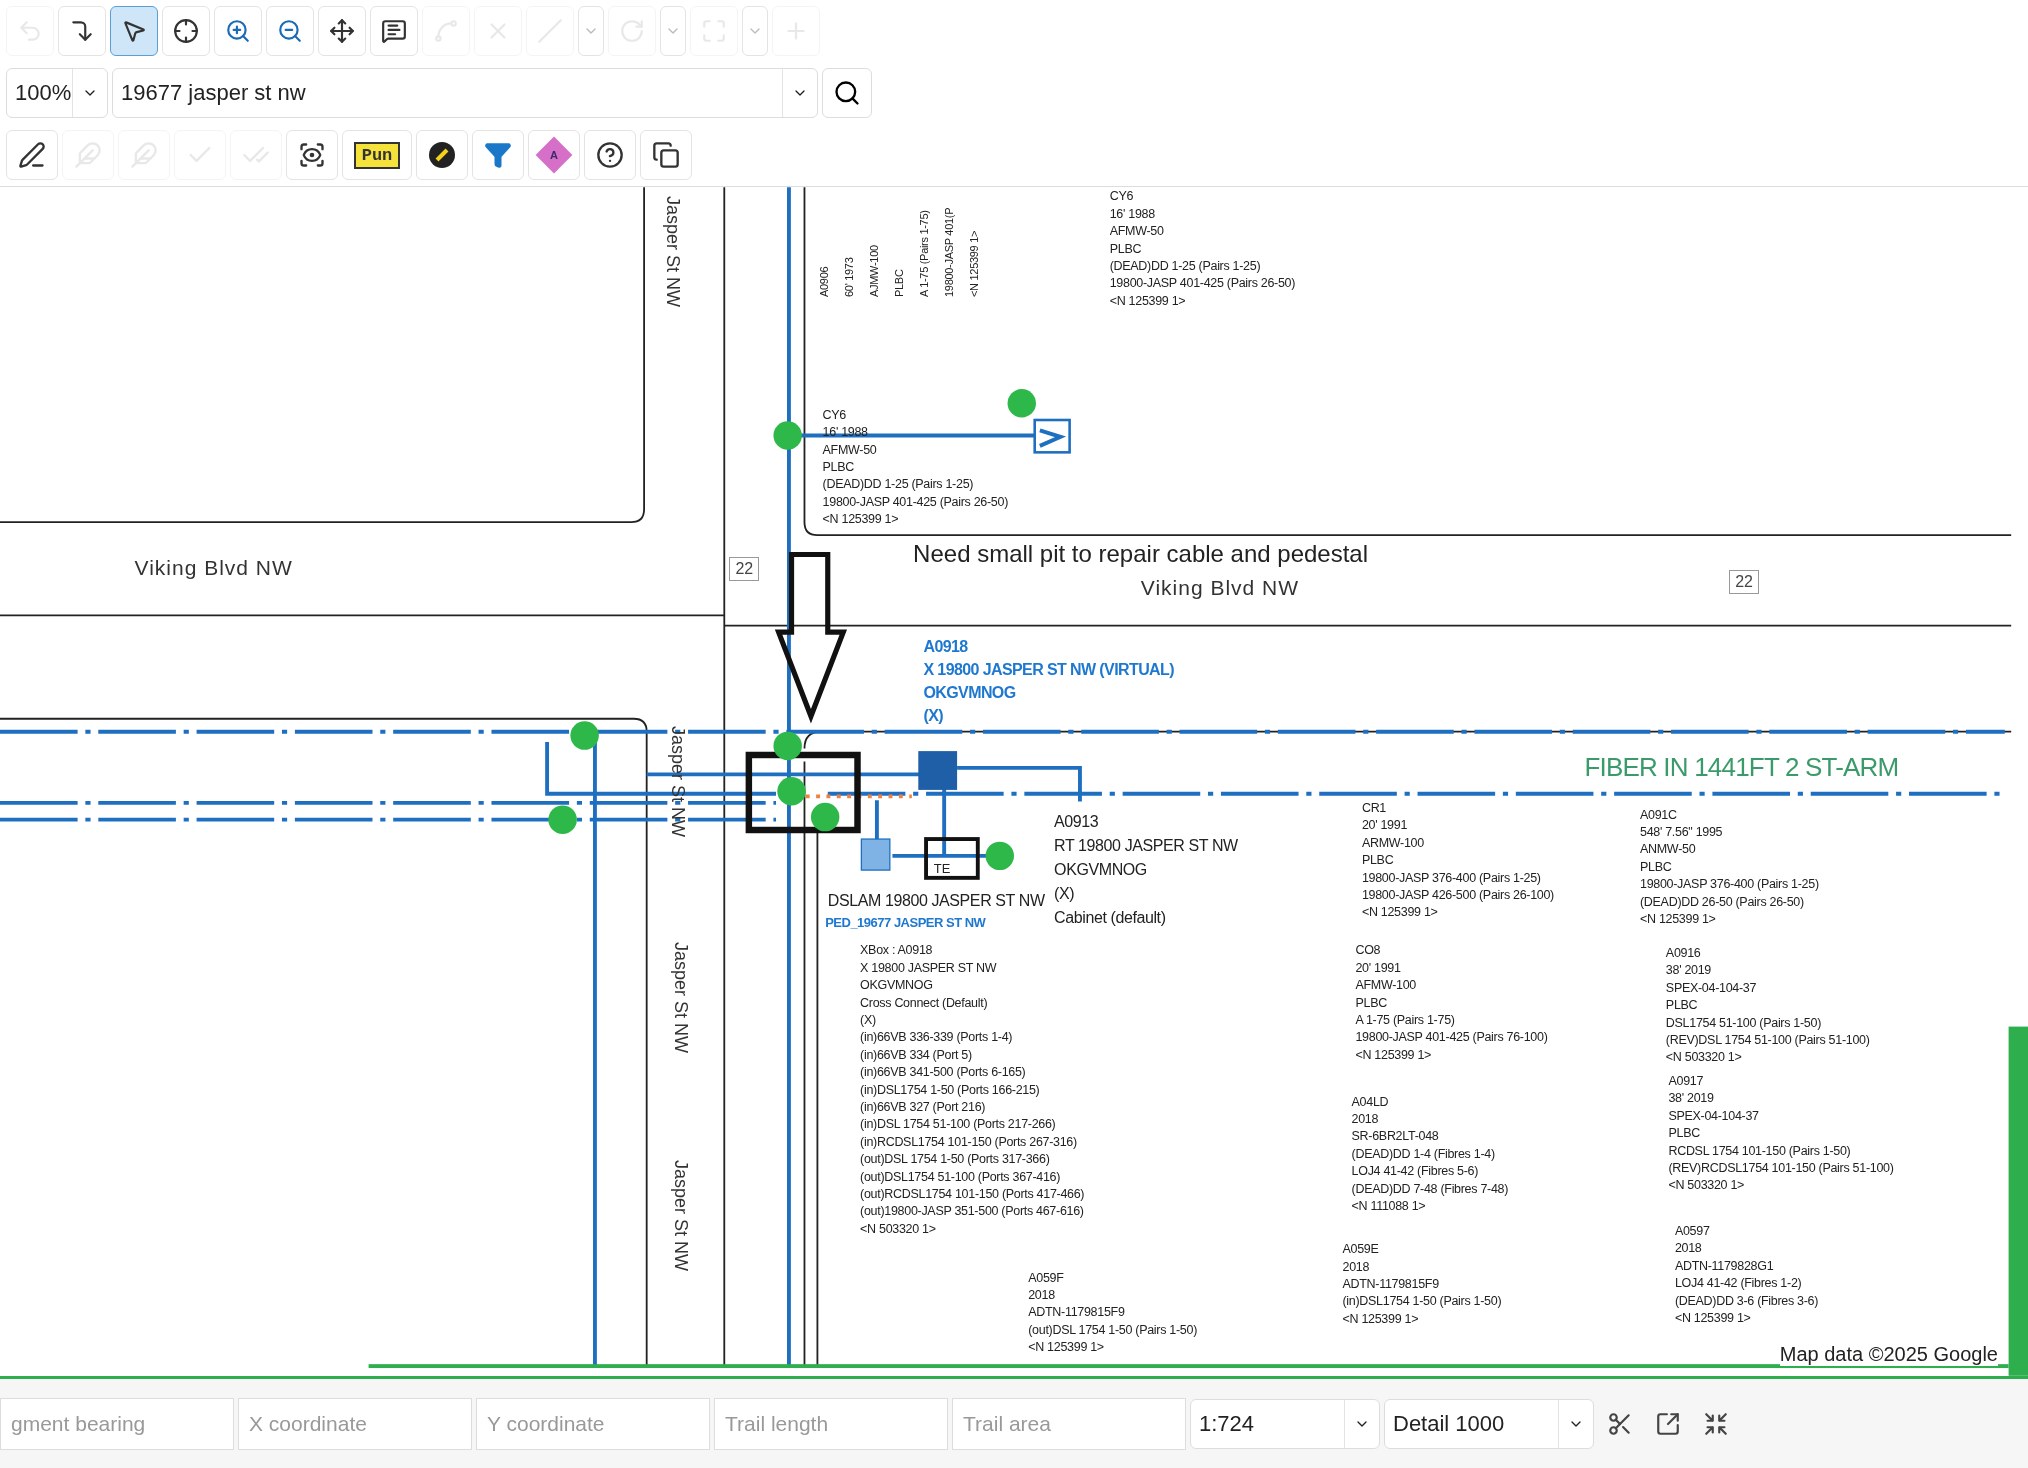 Image resolution: width=2028 pixels, height=1468 pixels. Describe the element at coordinates (355, 1423) in the screenshot. I see `coordinate-field: X coordinate` at that location.